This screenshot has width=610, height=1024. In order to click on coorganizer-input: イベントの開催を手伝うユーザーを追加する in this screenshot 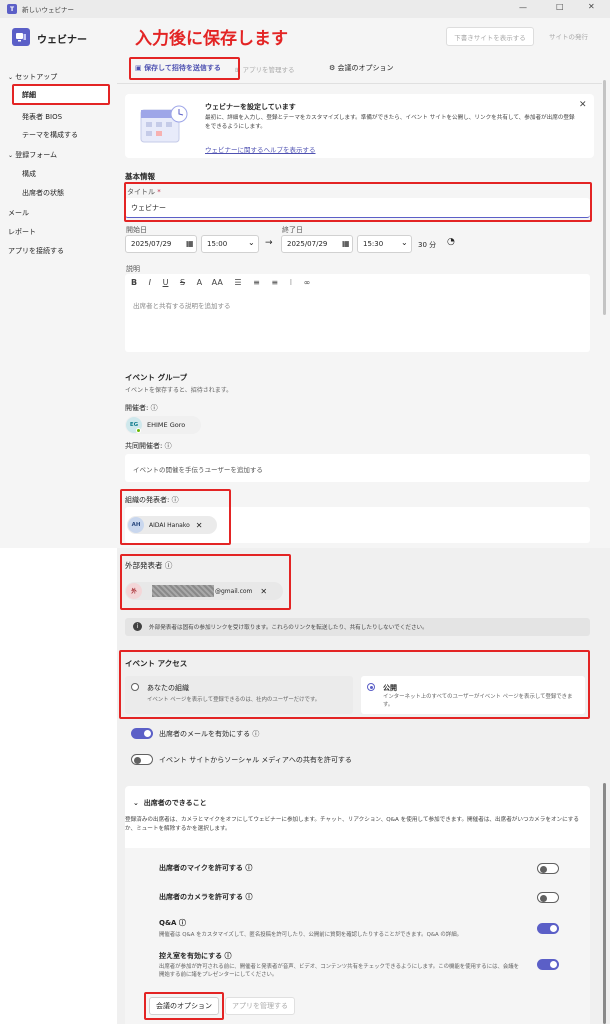, I will do `click(357, 468)`.